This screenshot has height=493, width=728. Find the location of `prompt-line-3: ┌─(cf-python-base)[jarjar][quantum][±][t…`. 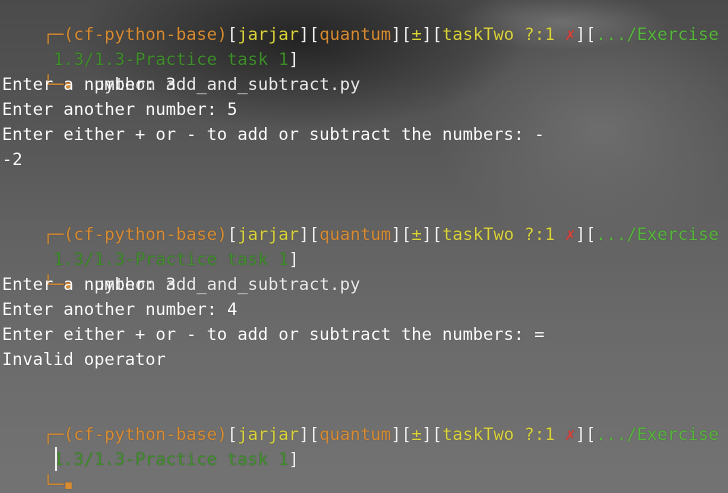

prompt-line-3: ┌─(cf-python-base)[jarjar][quantum][±][t… is located at coordinates (360, 421).